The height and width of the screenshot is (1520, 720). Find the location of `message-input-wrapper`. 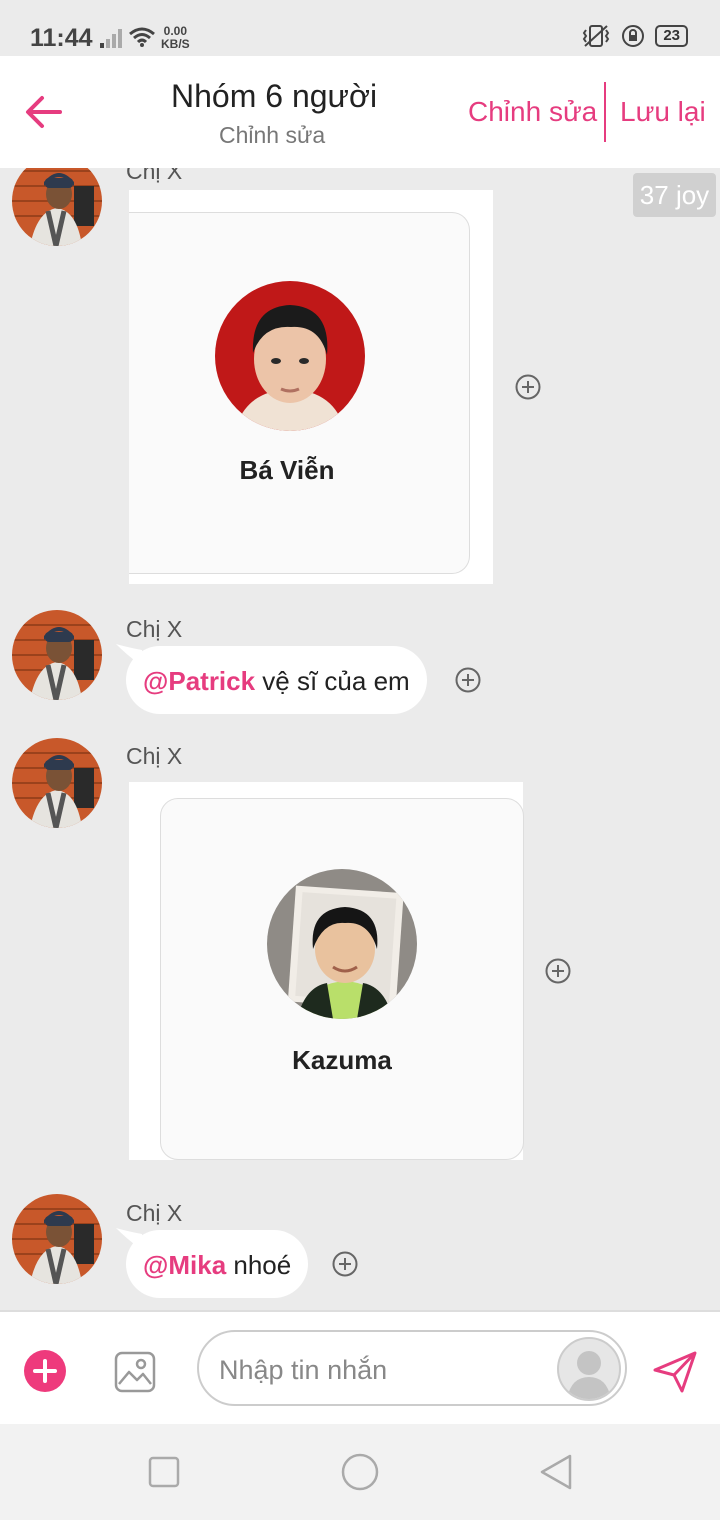

message-input-wrapper is located at coordinates (412, 1368).